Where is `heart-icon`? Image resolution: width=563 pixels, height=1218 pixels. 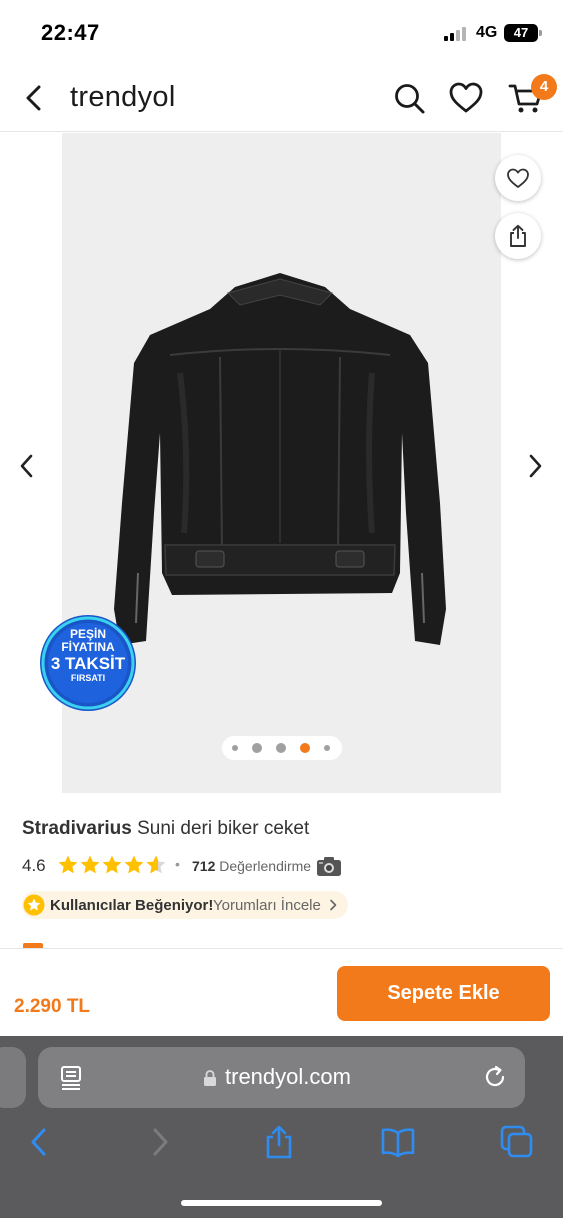
heart-icon is located at coordinates (466, 97).